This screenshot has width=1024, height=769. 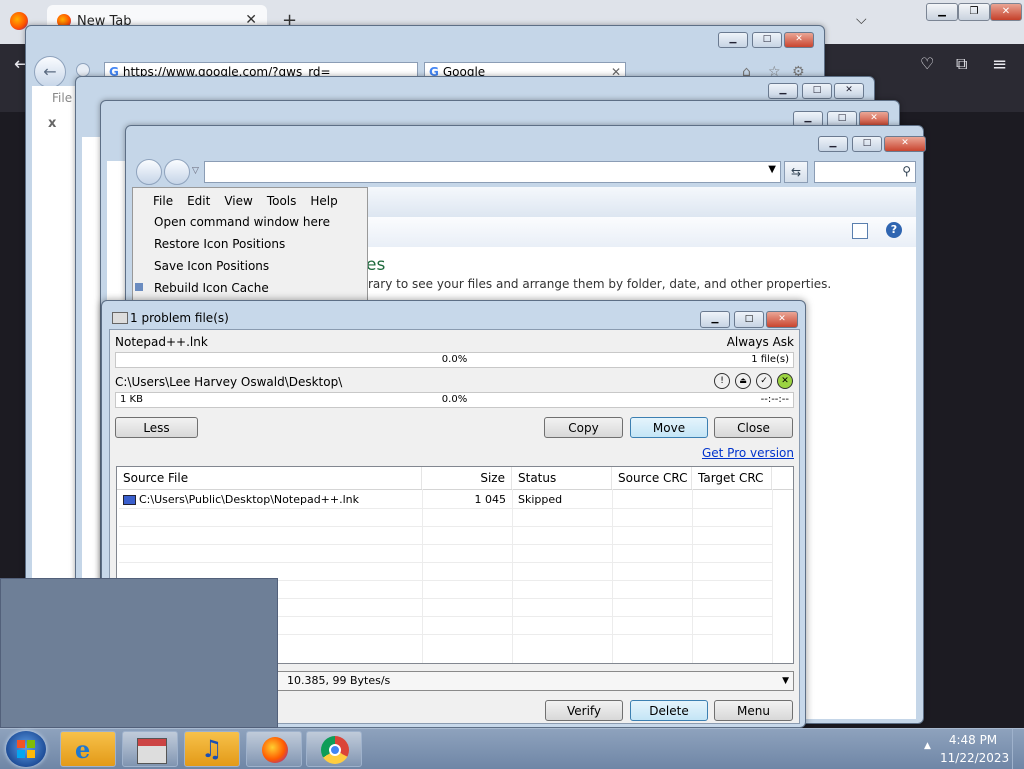 I want to click on size-progress-percent: 0.0%, so click(x=454, y=399).